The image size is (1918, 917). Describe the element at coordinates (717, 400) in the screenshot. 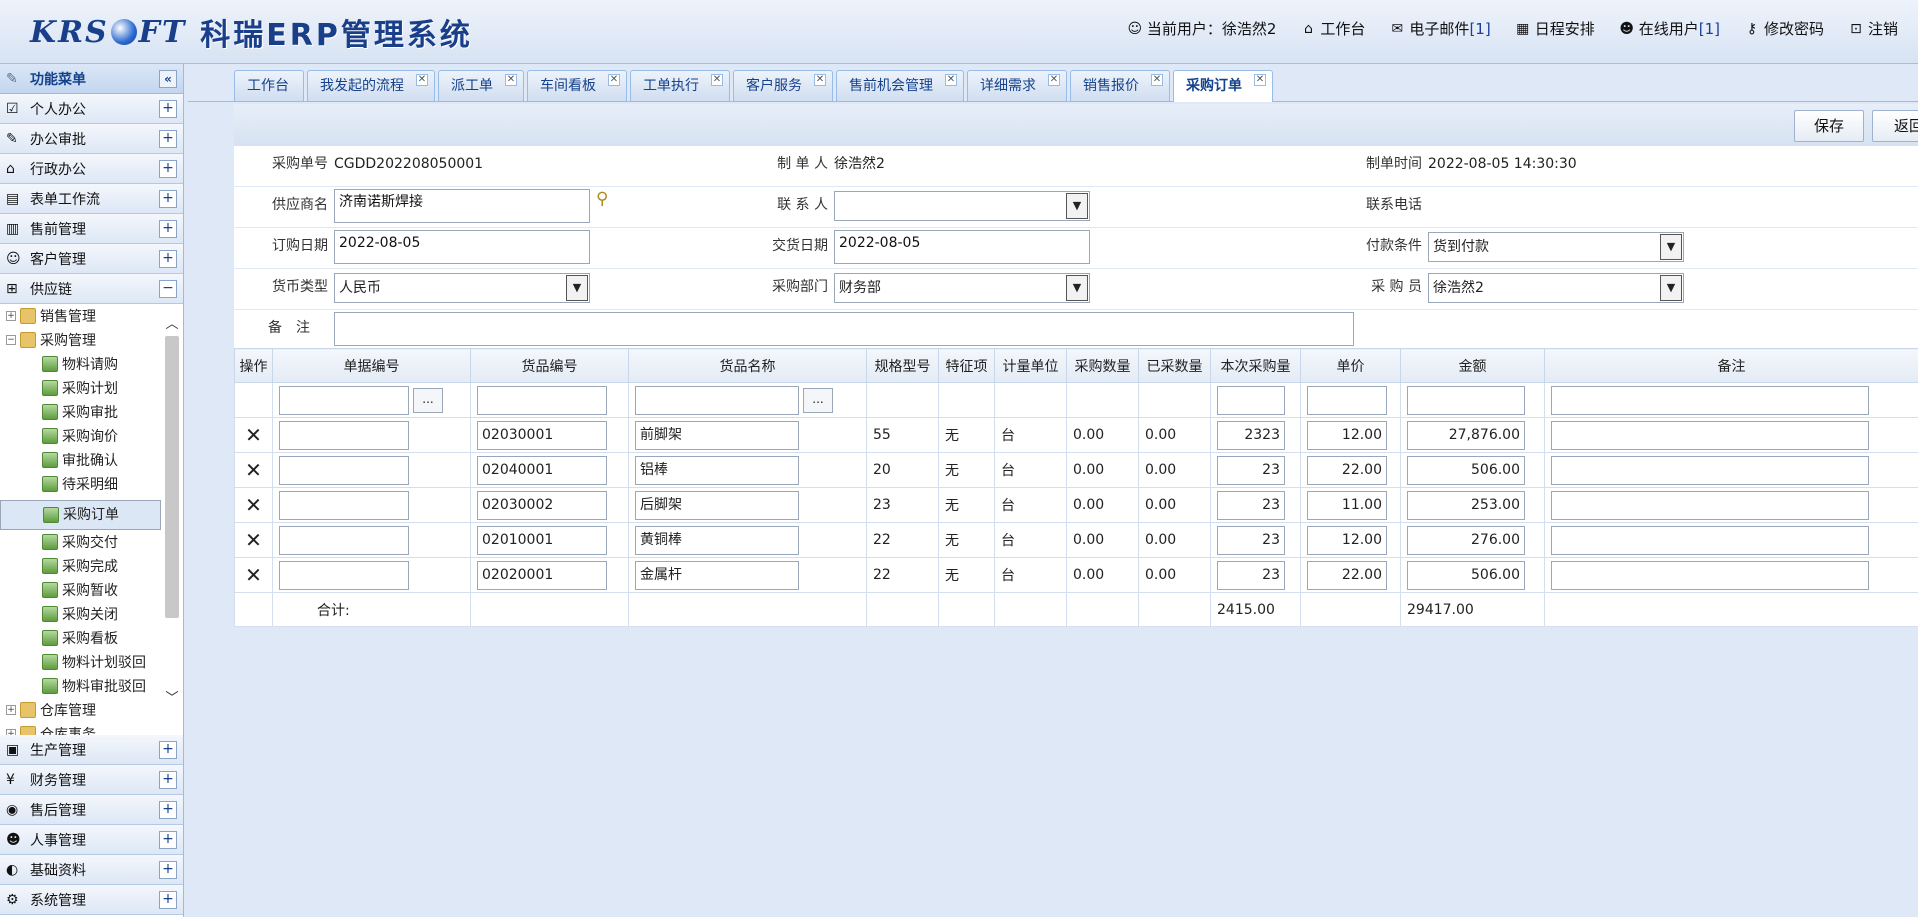

I see `item-name-input` at that location.